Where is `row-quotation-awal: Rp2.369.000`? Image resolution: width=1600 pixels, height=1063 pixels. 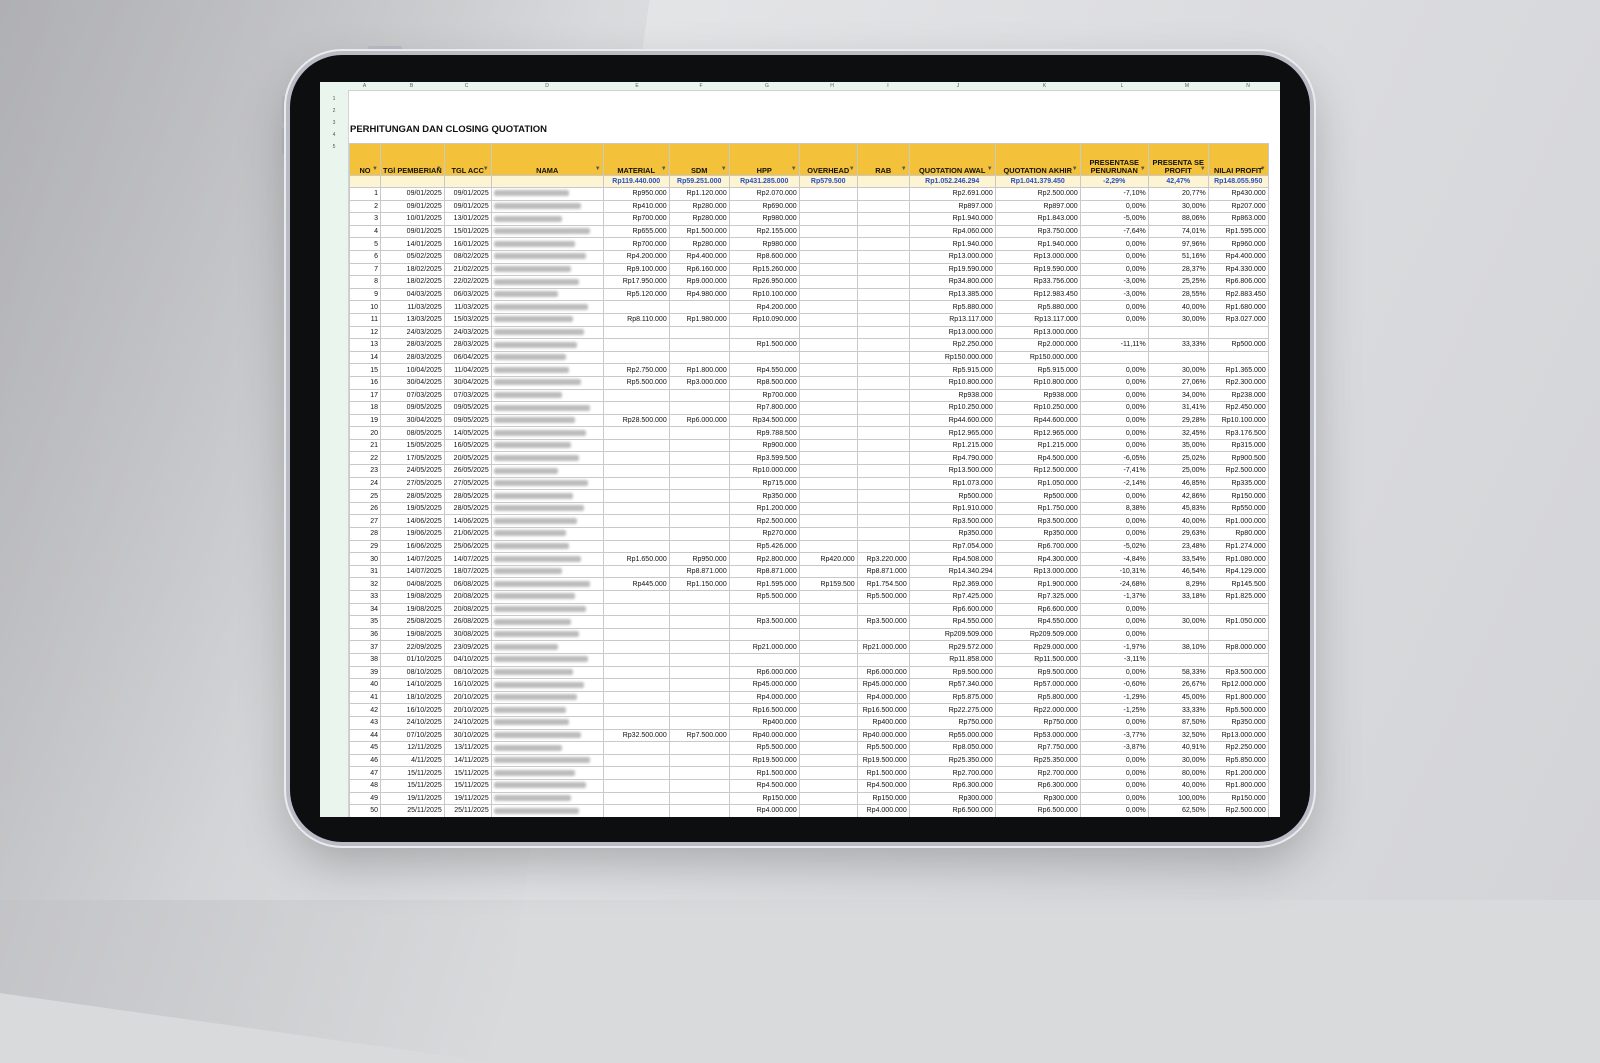 row-quotation-awal: Rp2.369.000 is located at coordinates (952, 584).